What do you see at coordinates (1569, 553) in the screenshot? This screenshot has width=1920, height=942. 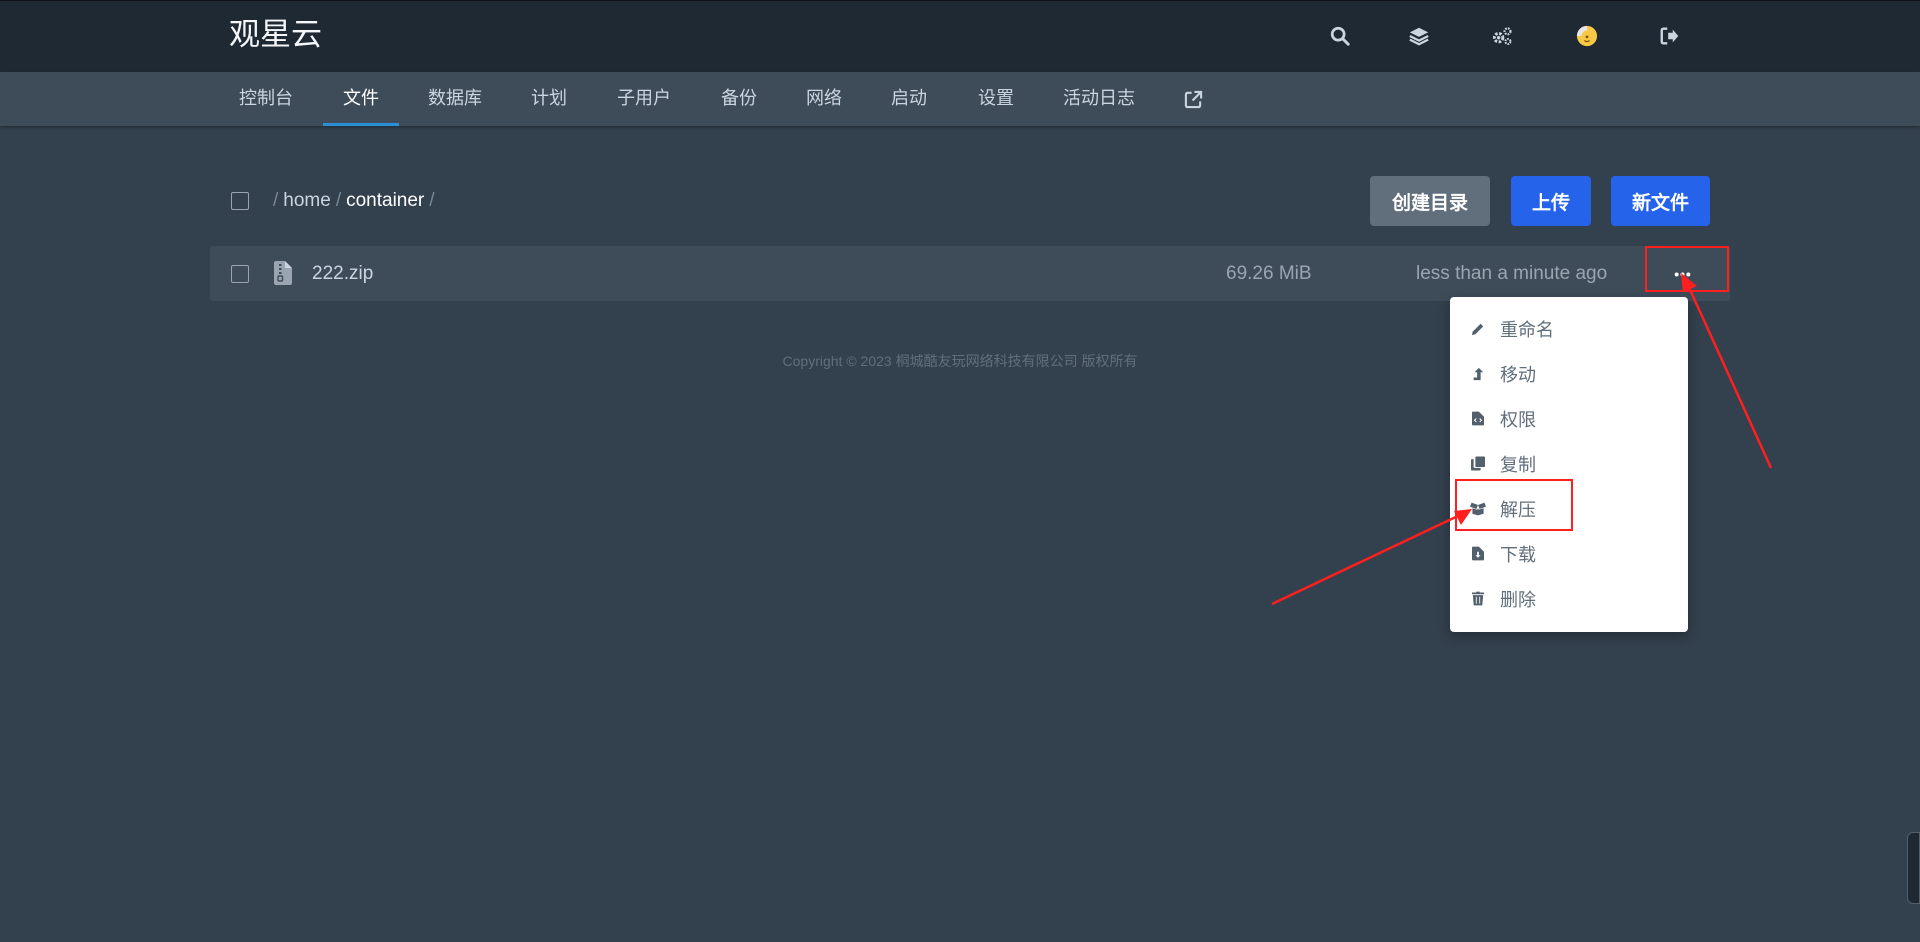 I see `menu-item-download: 下载` at bounding box center [1569, 553].